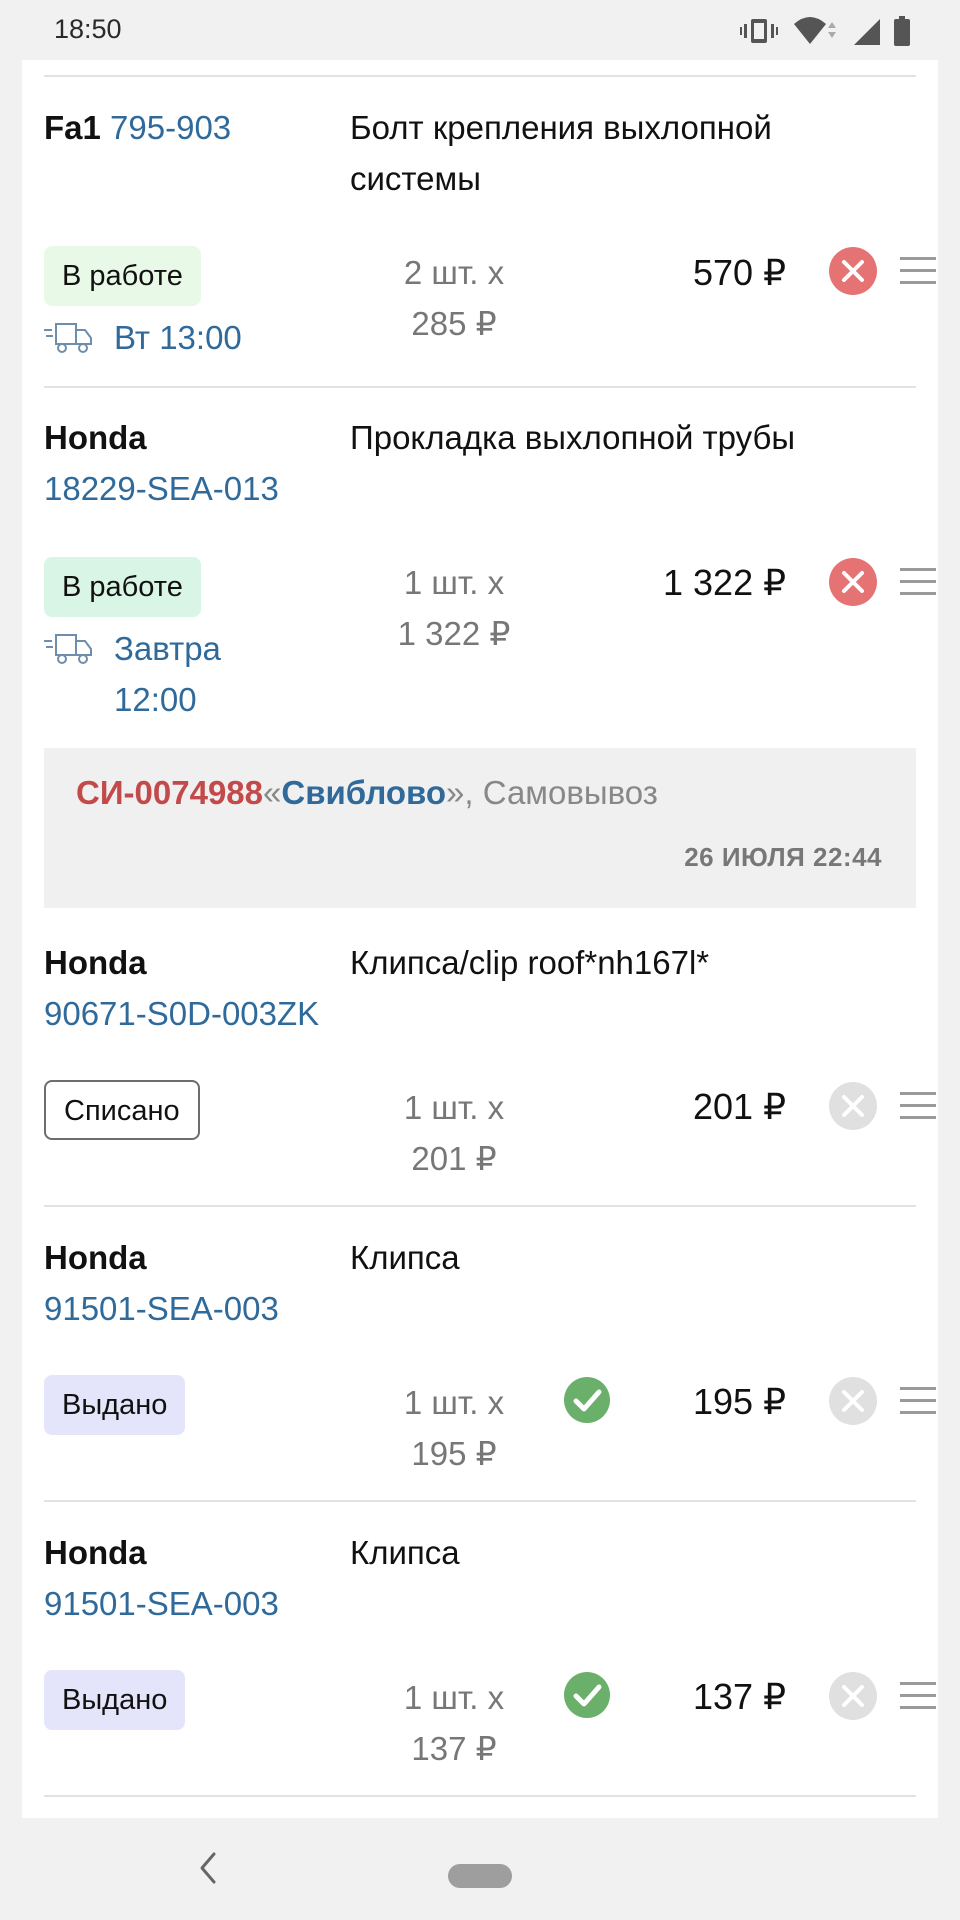  What do you see at coordinates (208, 1868) in the screenshot?
I see `back-icon` at bounding box center [208, 1868].